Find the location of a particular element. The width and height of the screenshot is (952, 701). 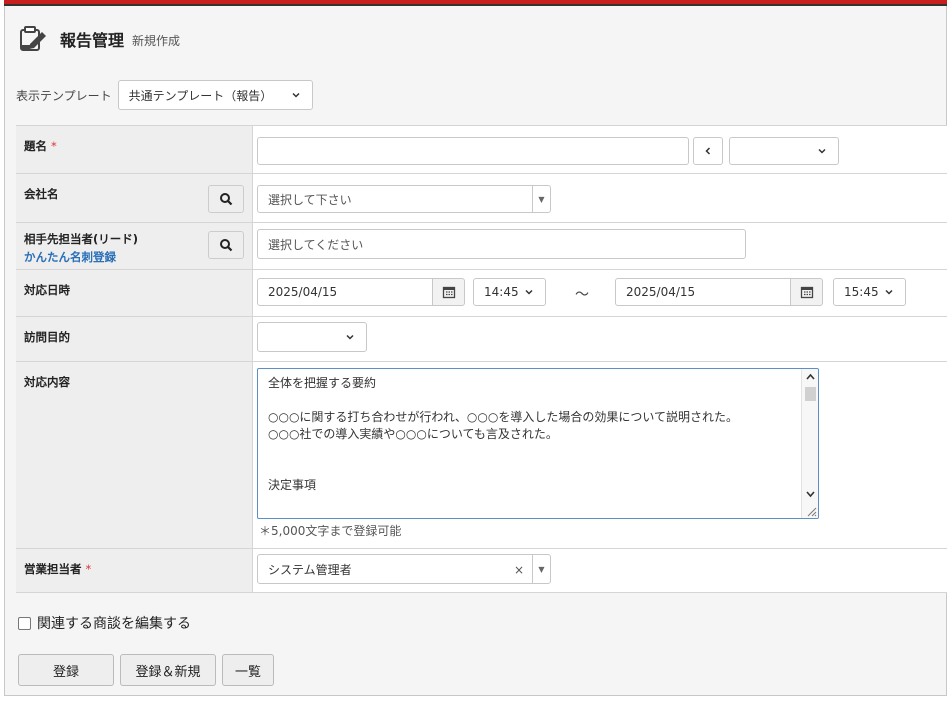

start-time-value: 14:45 is located at coordinates (501, 292).